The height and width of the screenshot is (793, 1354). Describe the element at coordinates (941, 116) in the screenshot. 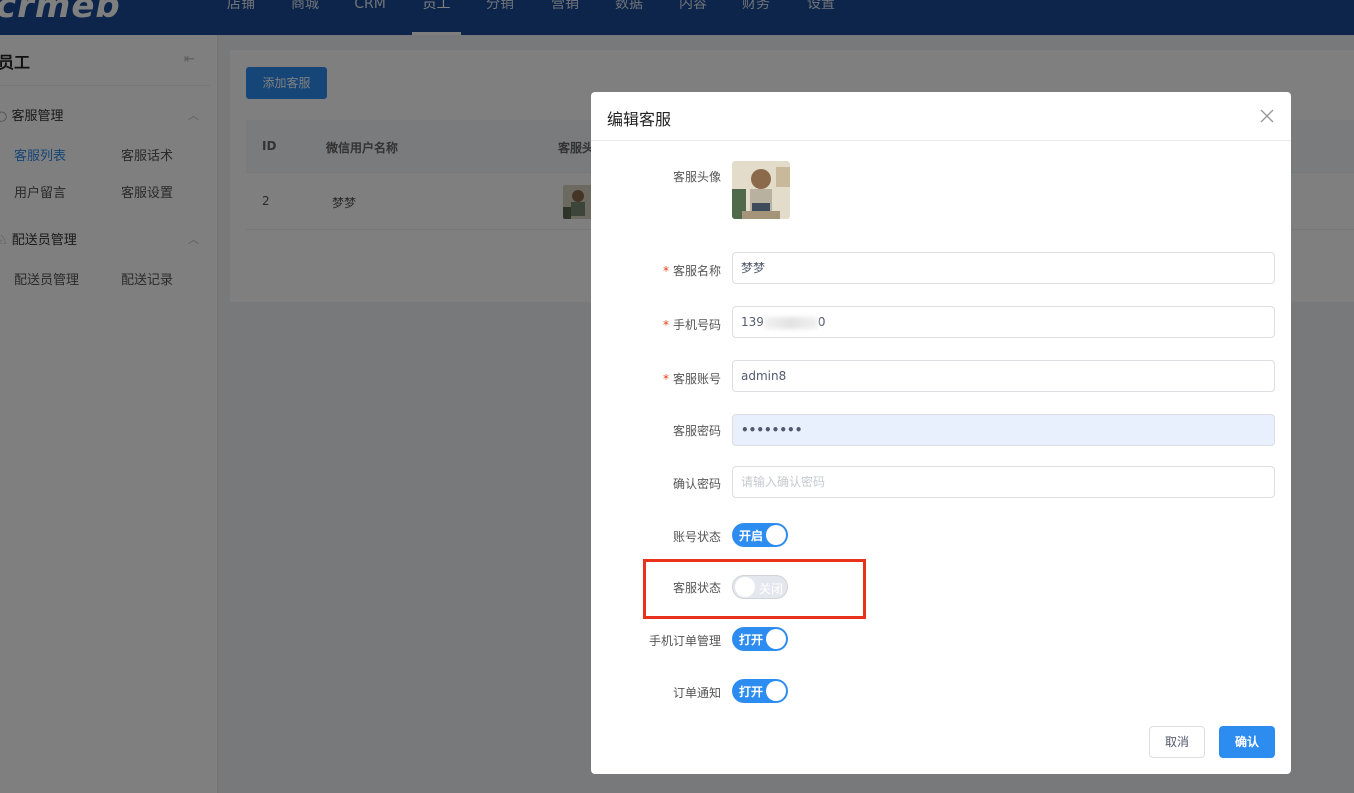

I see `dialog-header: 编辑客服` at that location.